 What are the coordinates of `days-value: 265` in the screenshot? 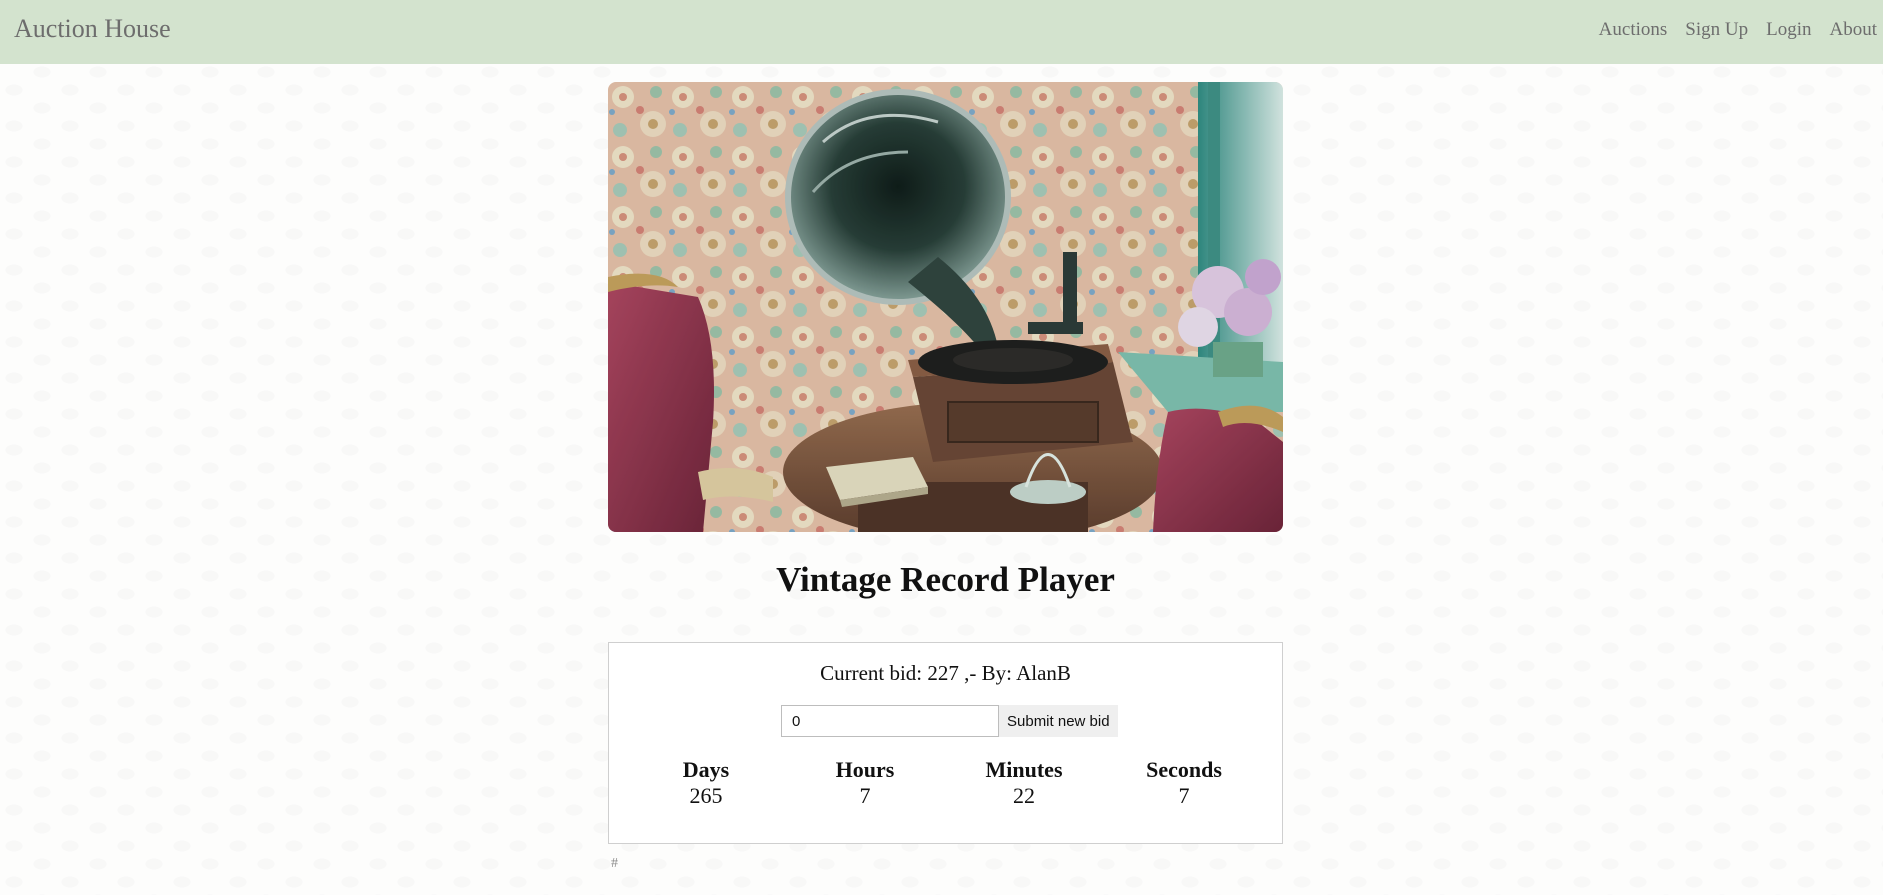 It's located at (706, 795).